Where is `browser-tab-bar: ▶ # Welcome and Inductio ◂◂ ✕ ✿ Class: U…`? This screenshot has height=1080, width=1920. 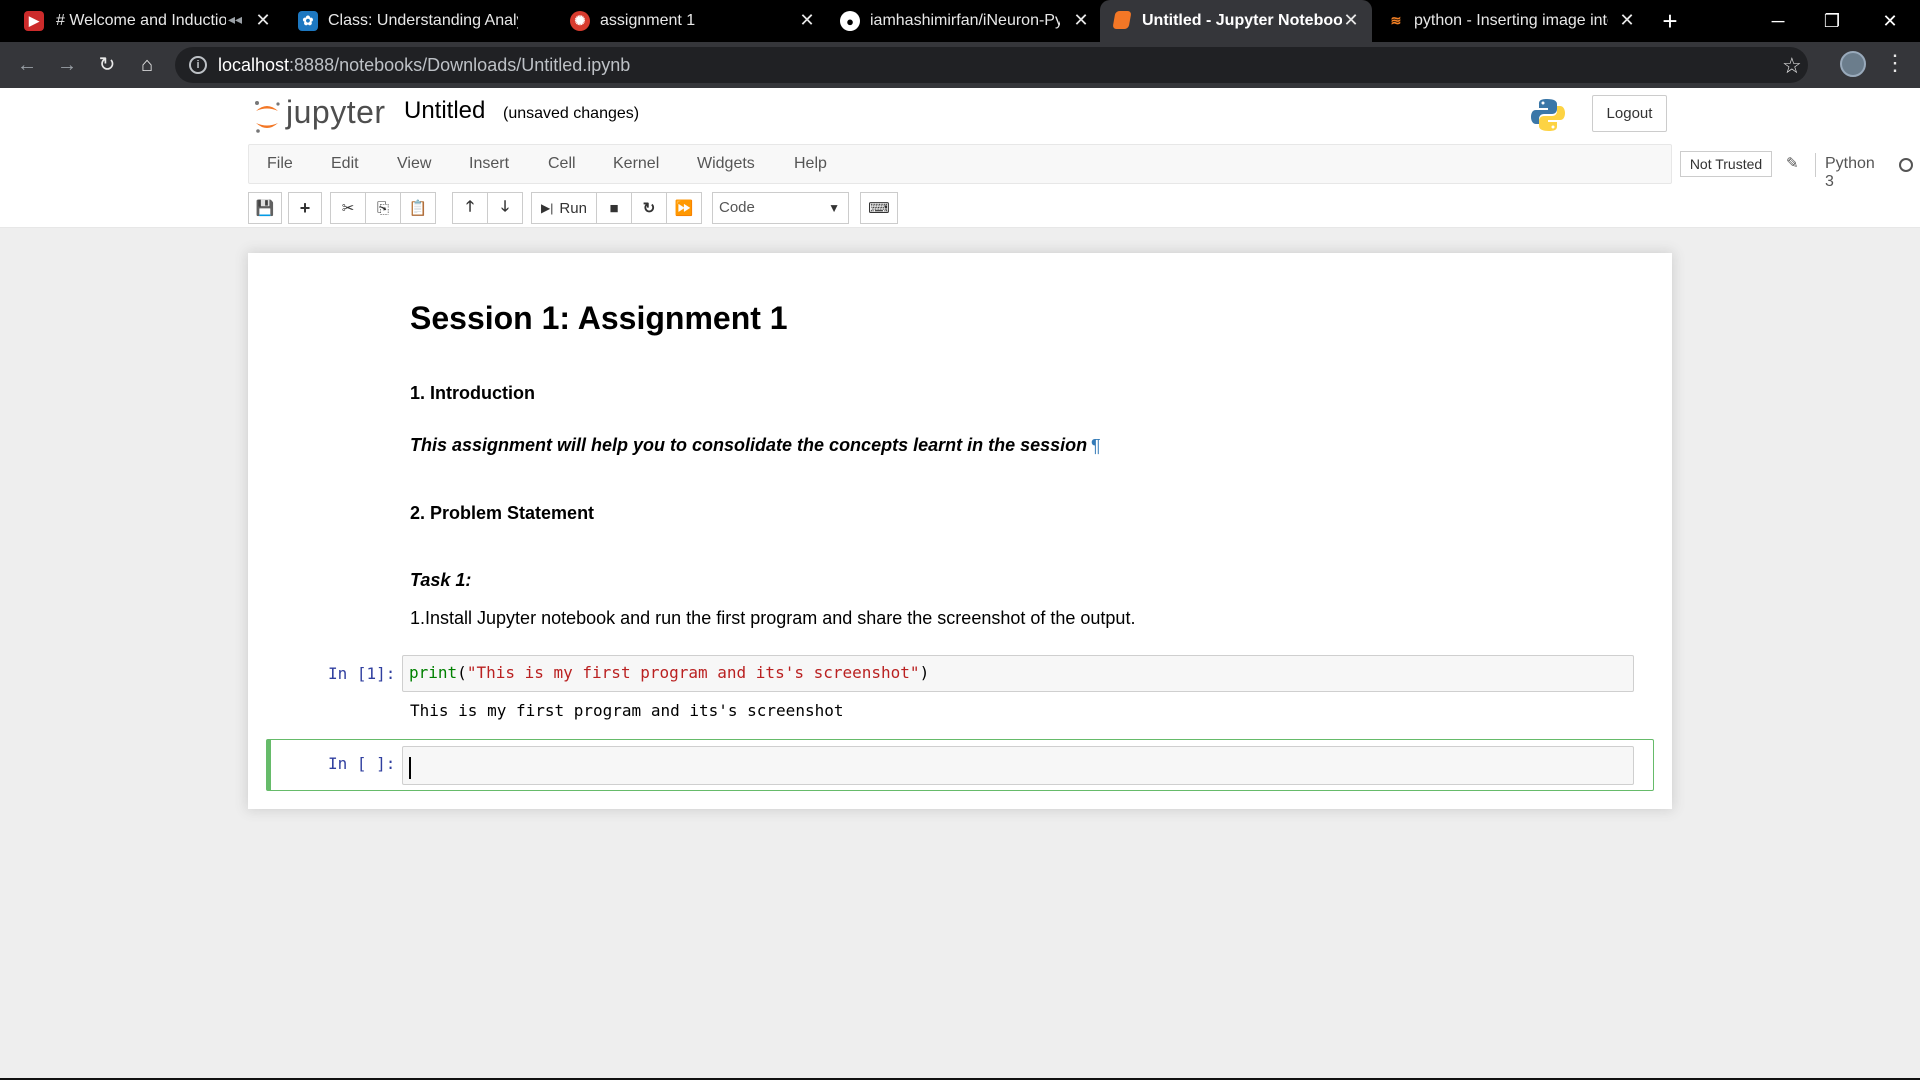 browser-tab-bar: ▶ # Welcome and Inductio ◂◂ ✕ ✿ Class: U… is located at coordinates (960, 21).